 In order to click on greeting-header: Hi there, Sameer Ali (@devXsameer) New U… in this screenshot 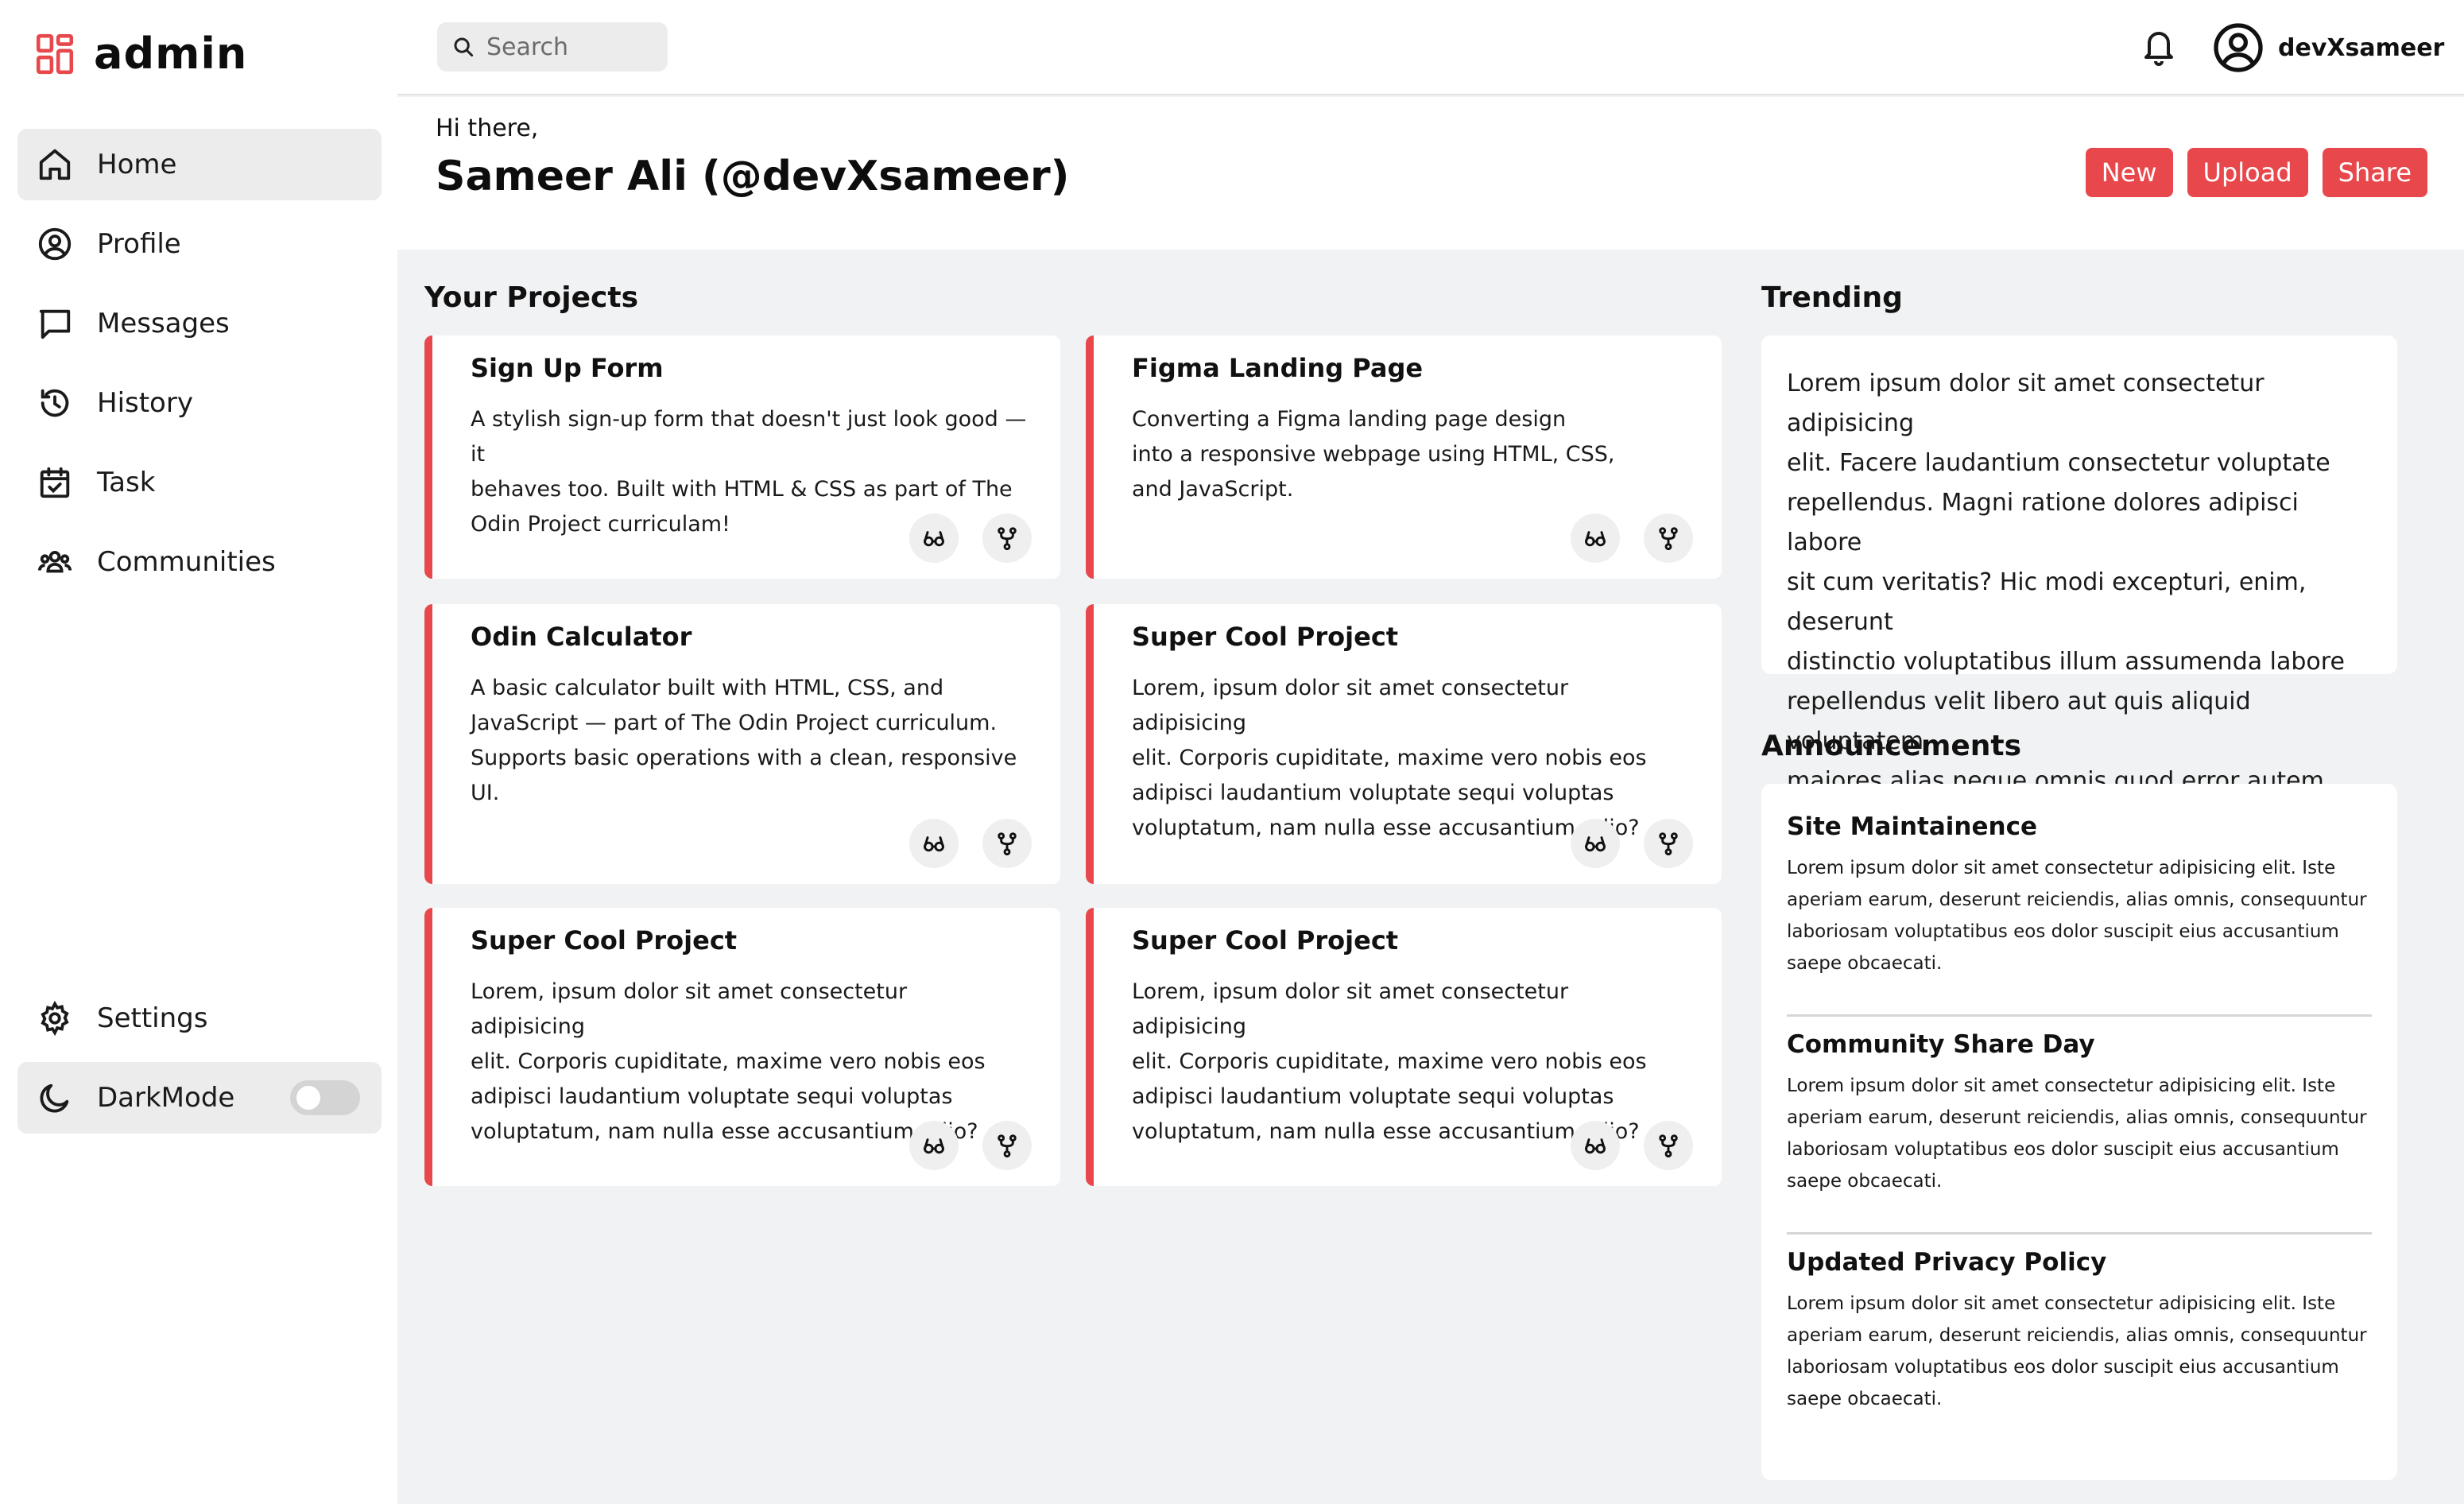, I will do `click(1430, 173)`.